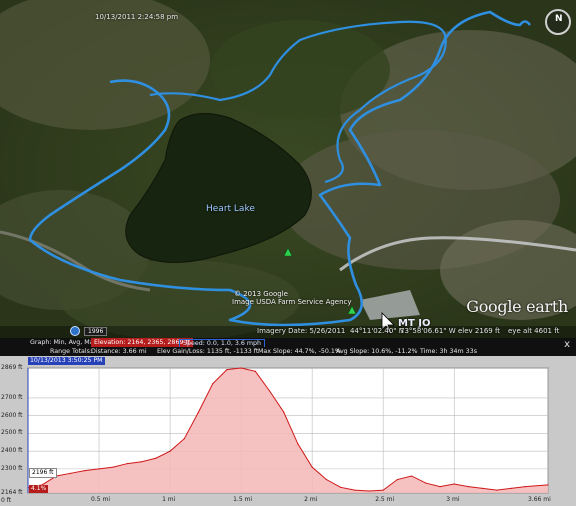  I want to click on lake-label: Heart Lake, so click(230, 209).